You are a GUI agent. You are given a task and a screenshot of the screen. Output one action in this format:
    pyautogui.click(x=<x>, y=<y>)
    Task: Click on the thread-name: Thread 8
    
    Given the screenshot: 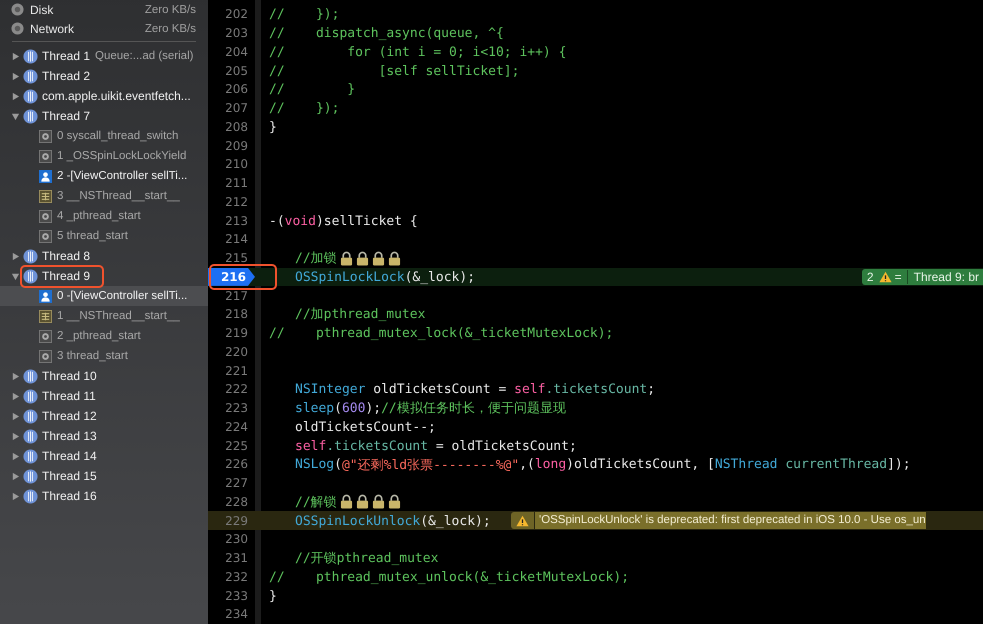 What is the action you would take?
    pyautogui.click(x=66, y=256)
    